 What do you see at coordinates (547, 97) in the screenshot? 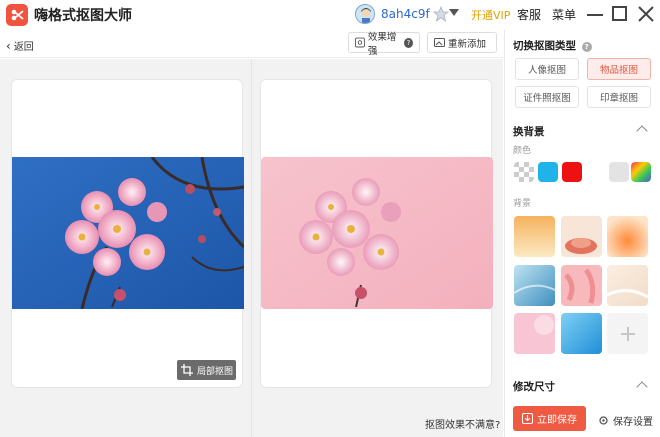
I see `type-id-photo-button: 证件照抠图` at bounding box center [547, 97].